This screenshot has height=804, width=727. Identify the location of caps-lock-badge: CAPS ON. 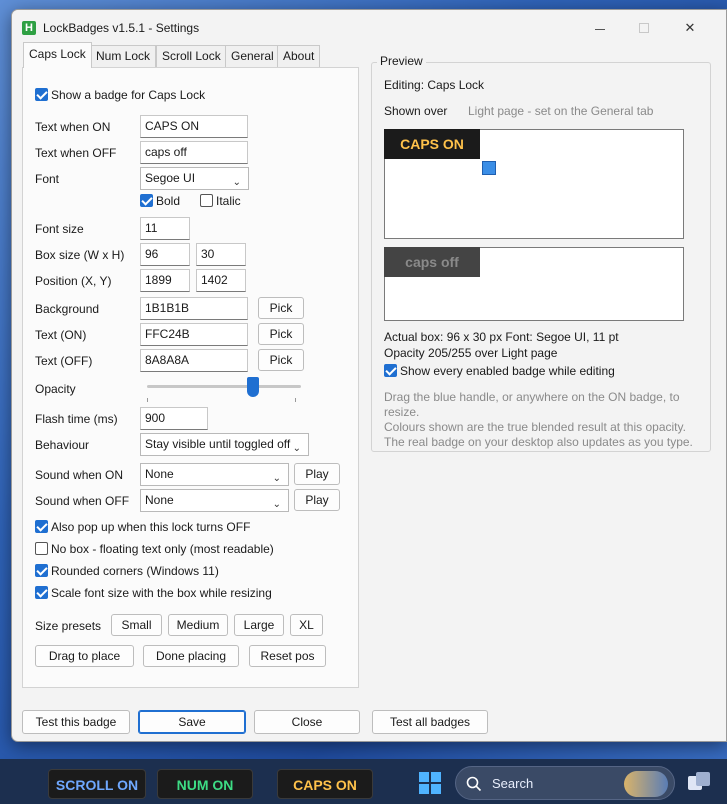
(325, 784).